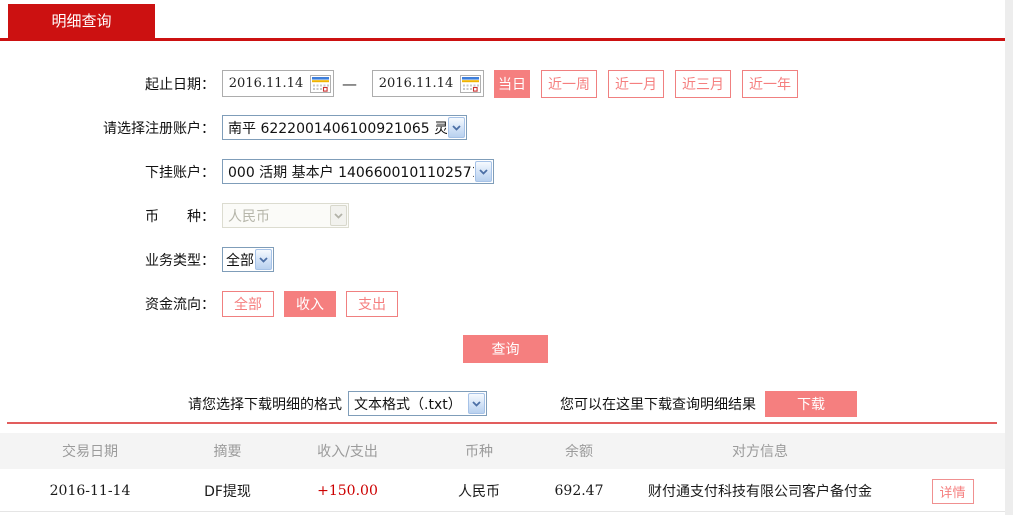  Describe the element at coordinates (81, 21) in the screenshot. I see `tab-detail-query: 明细查询` at that location.